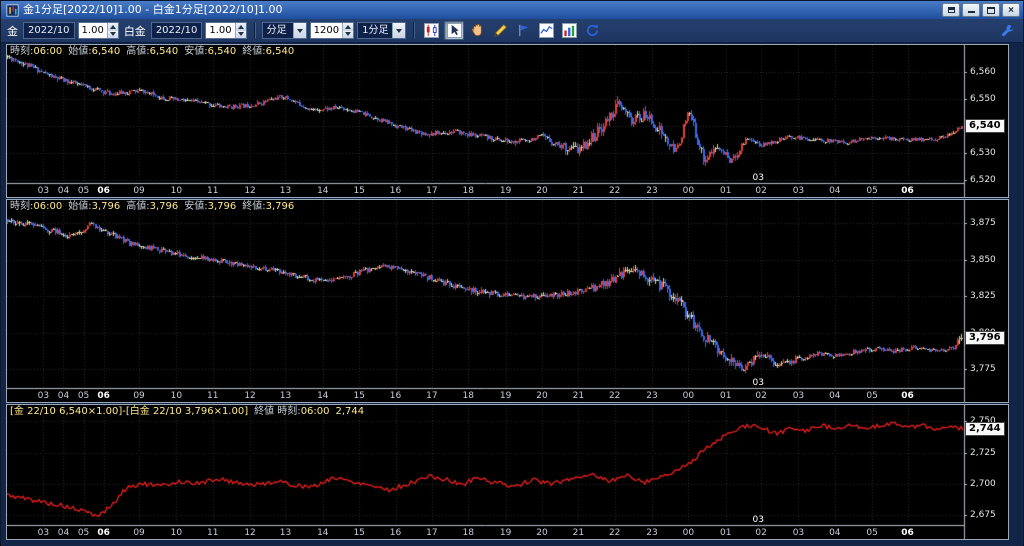 This screenshot has width=1024, height=546. What do you see at coordinates (983, 223) in the screenshot?
I see `y-axis-tick: 3,875` at bounding box center [983, 223].